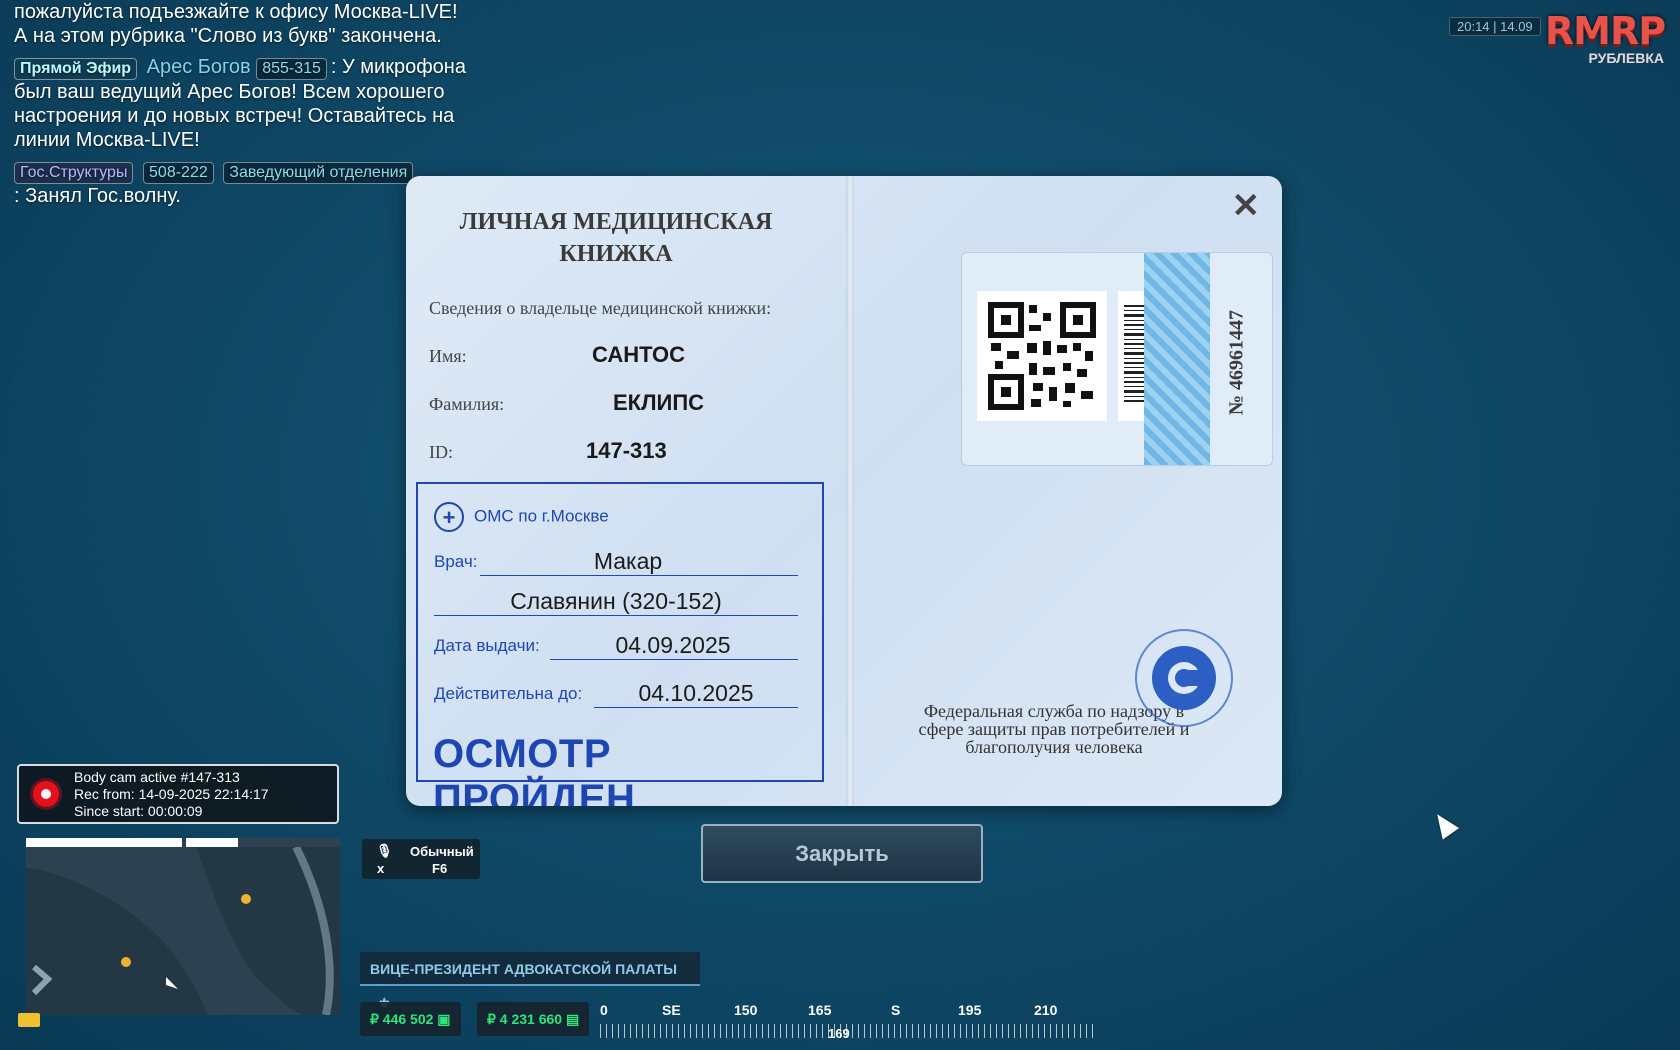 Image resolution: width=1680 pixels, height=1050 pixels. Describe the element at coordinates (157, 777) in the screenshot. I see `bodycam-line: Body cam active #147-313` at that location.